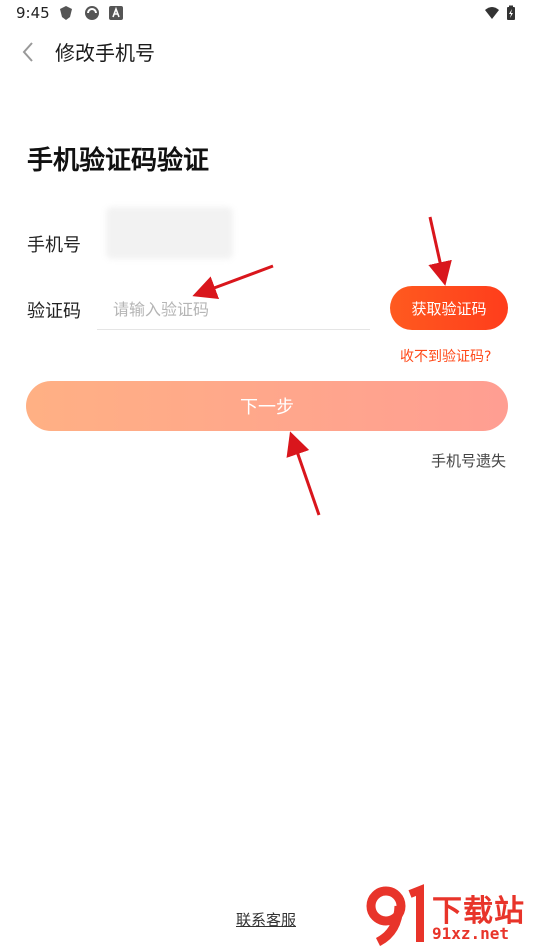 The image size is (534, 950). I want to click on status-time: 9:45, so click(33, 13).